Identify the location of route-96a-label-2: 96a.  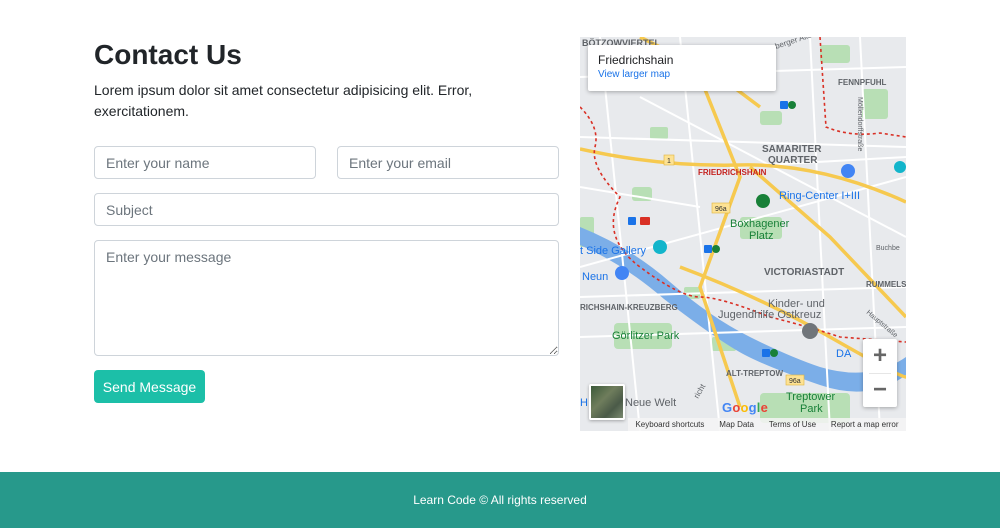
(795, 381).